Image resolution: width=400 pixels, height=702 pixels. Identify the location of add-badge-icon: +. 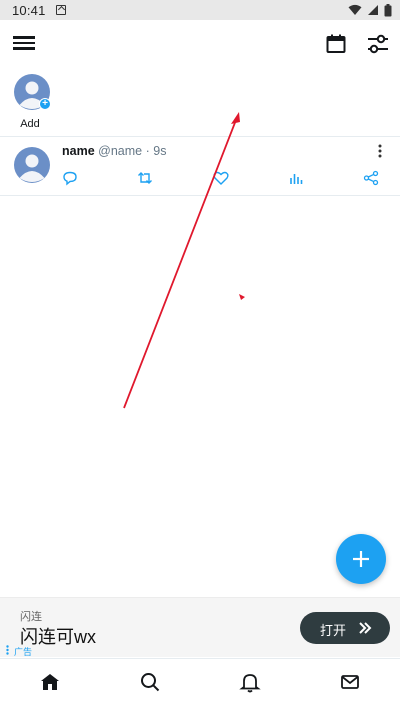
(45, 104).